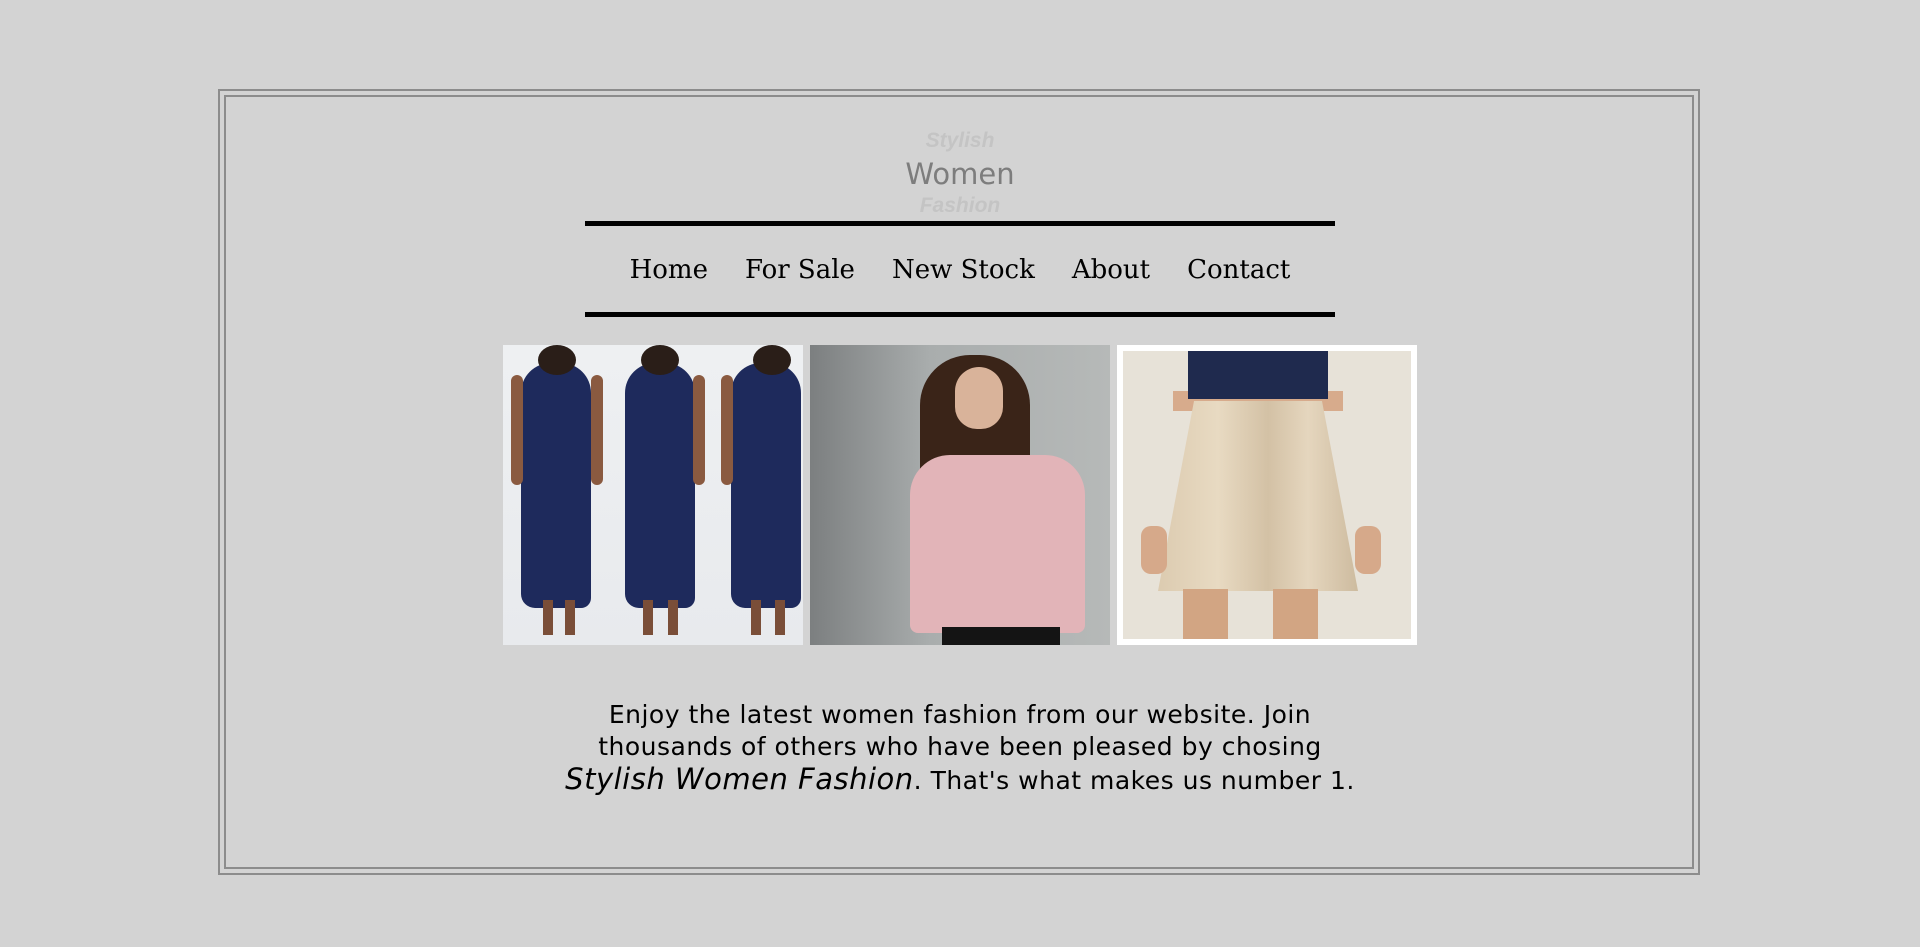 The width and height of the screenshot is (1920, 947). I want to click on pink-blouse, so click(997, 544).